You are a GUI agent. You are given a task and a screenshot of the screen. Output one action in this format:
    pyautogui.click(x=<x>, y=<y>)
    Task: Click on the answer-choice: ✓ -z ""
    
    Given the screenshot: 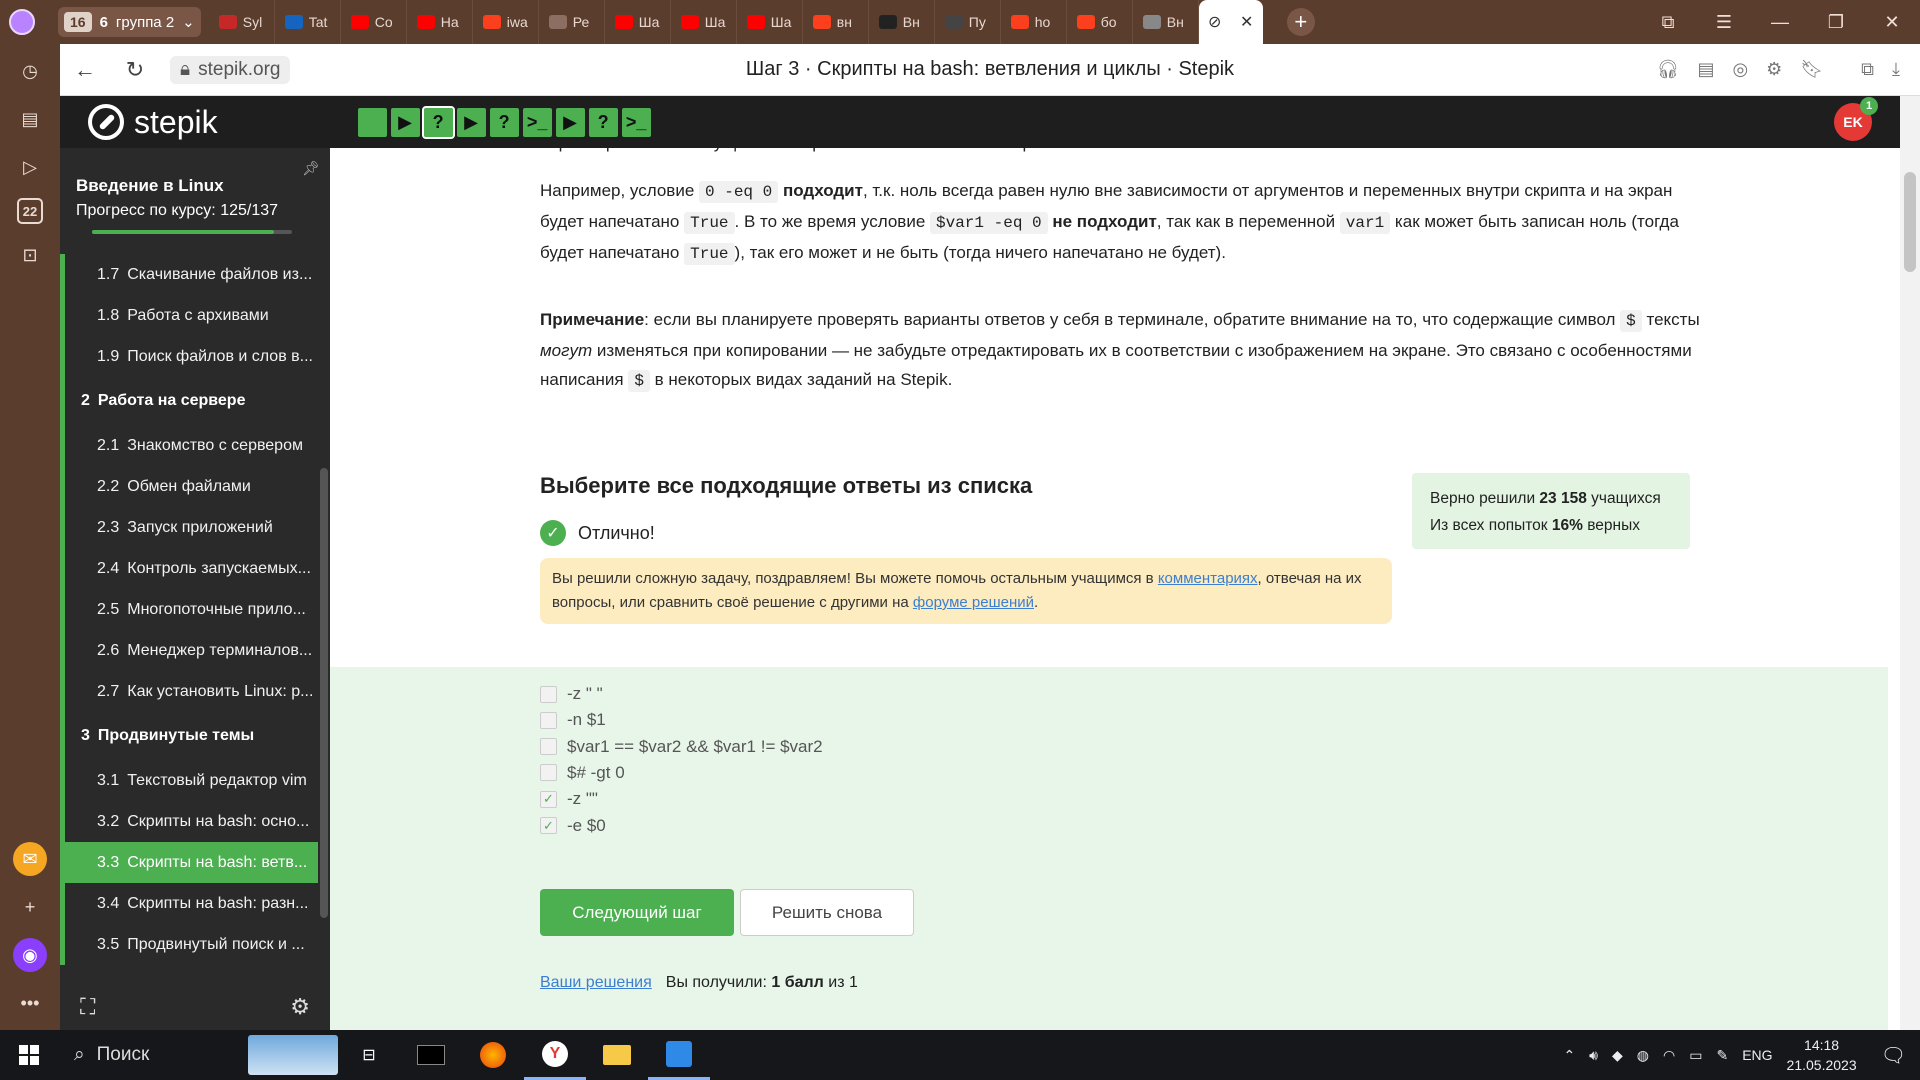 What is the action you would take?
    pyautogui.click(x=569, y=799)
    